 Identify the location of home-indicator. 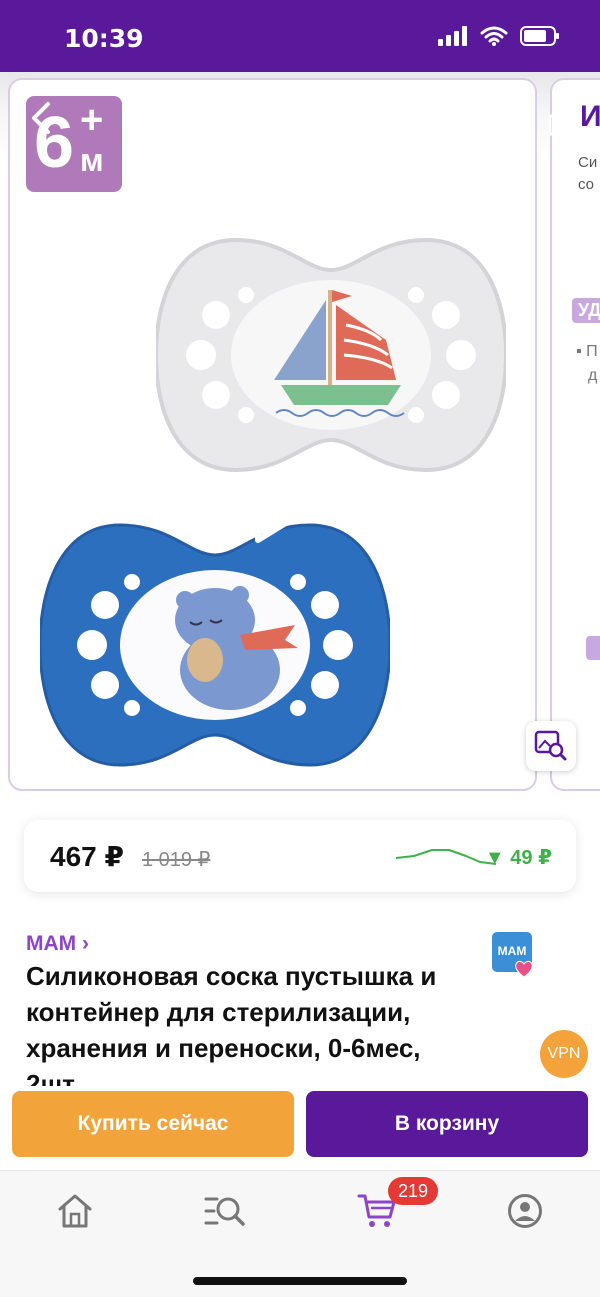
(300, 1281).